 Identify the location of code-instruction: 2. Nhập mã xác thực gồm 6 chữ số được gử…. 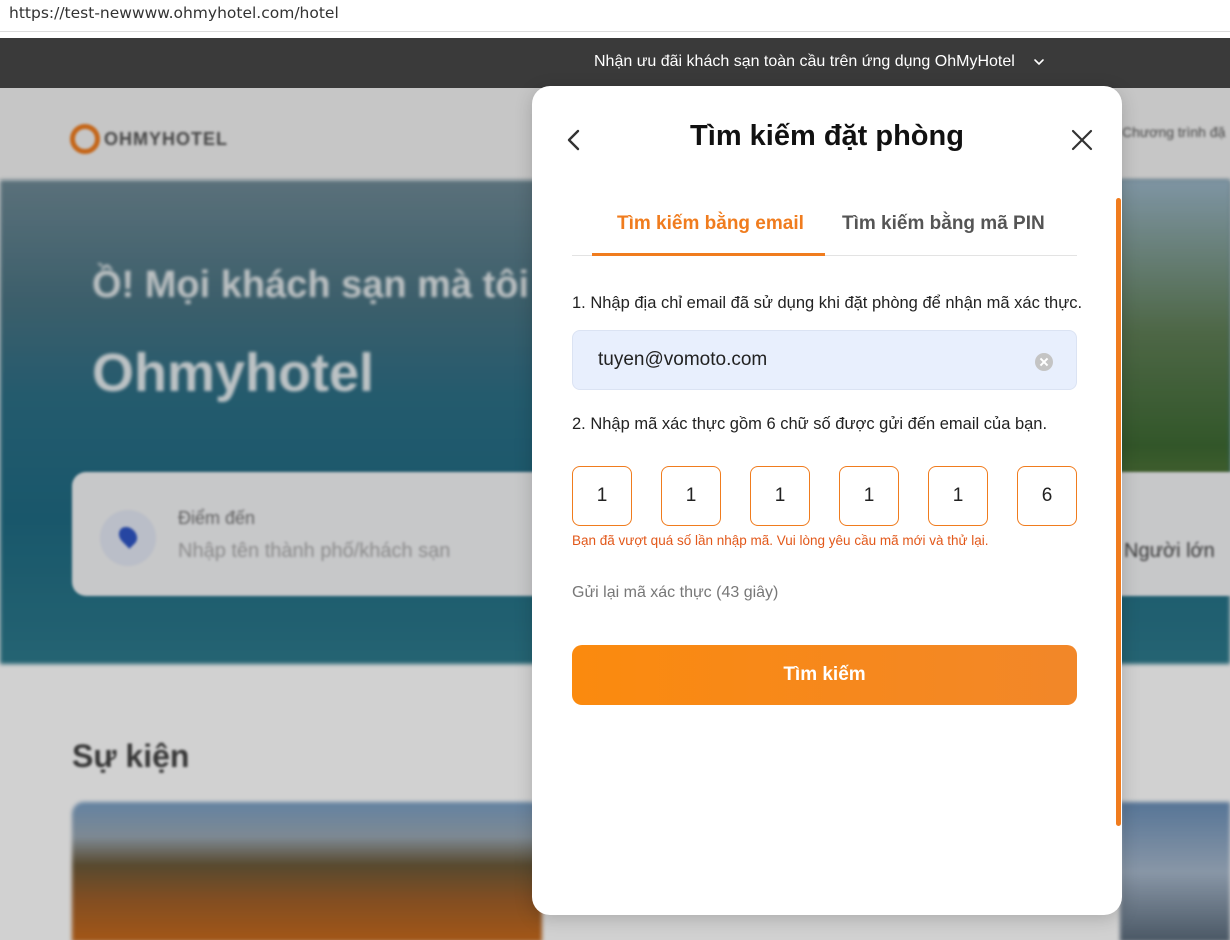
(810, 424).